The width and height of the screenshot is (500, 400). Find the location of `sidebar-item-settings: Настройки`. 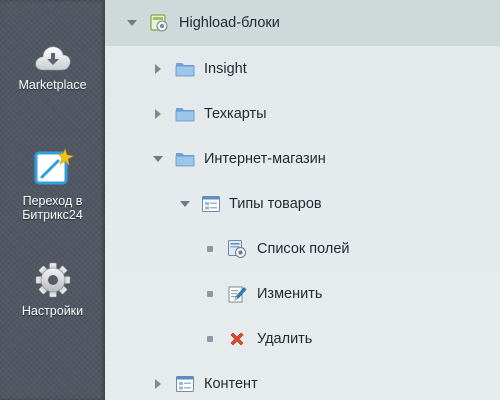

sidebar-item-settings: Настройки is located at coordinates (52, 289).